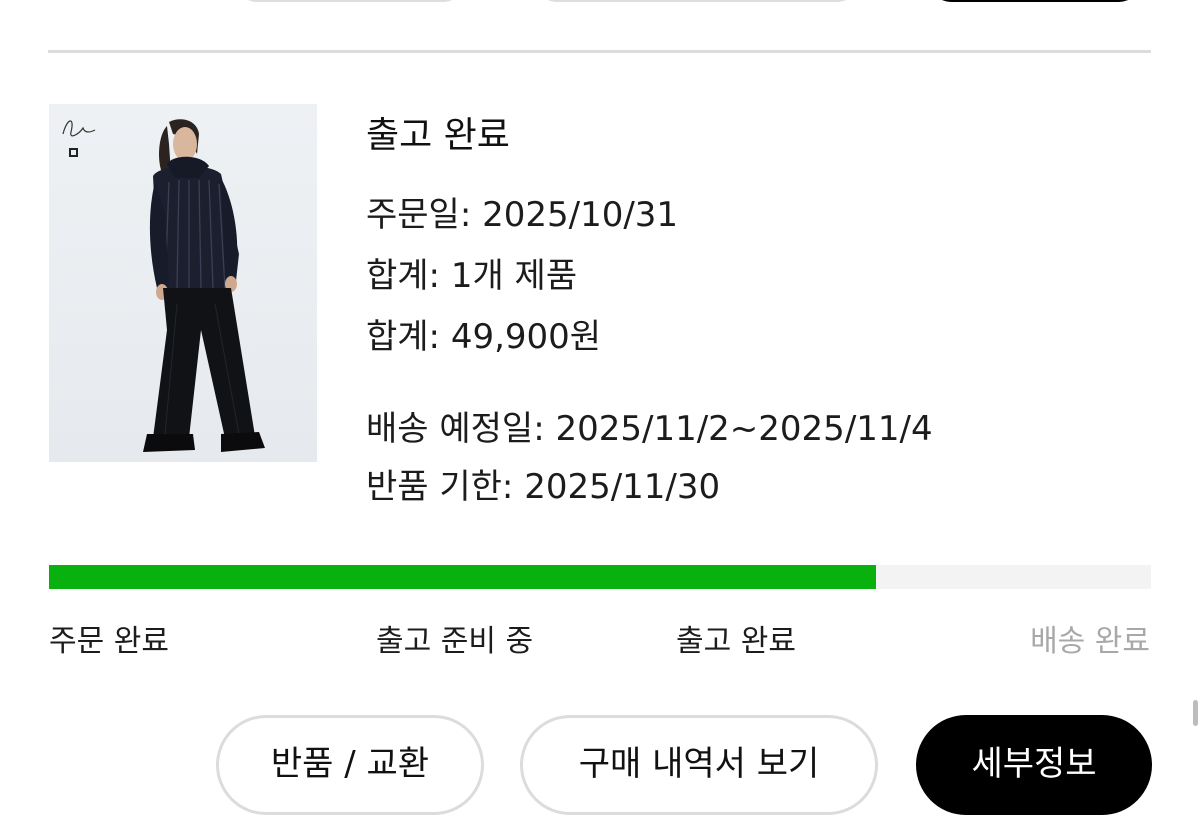 This screenshot has width=1200, height=815. What do you see at coordinates (599, 51) in the screenshot?
I see `section-divider` at bounding box center [599, 51].